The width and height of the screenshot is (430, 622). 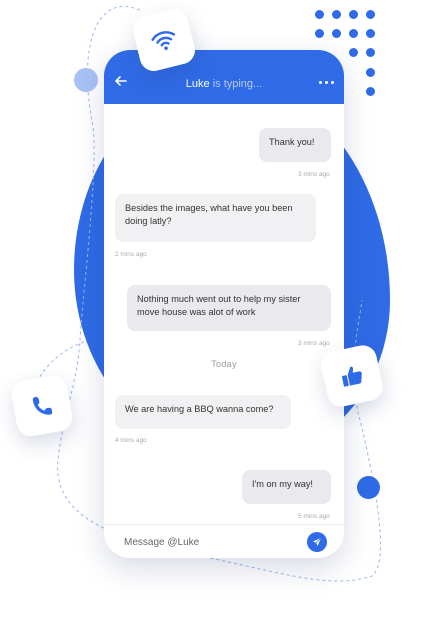 I want to click on message-composer, so click(x=224, y=541).